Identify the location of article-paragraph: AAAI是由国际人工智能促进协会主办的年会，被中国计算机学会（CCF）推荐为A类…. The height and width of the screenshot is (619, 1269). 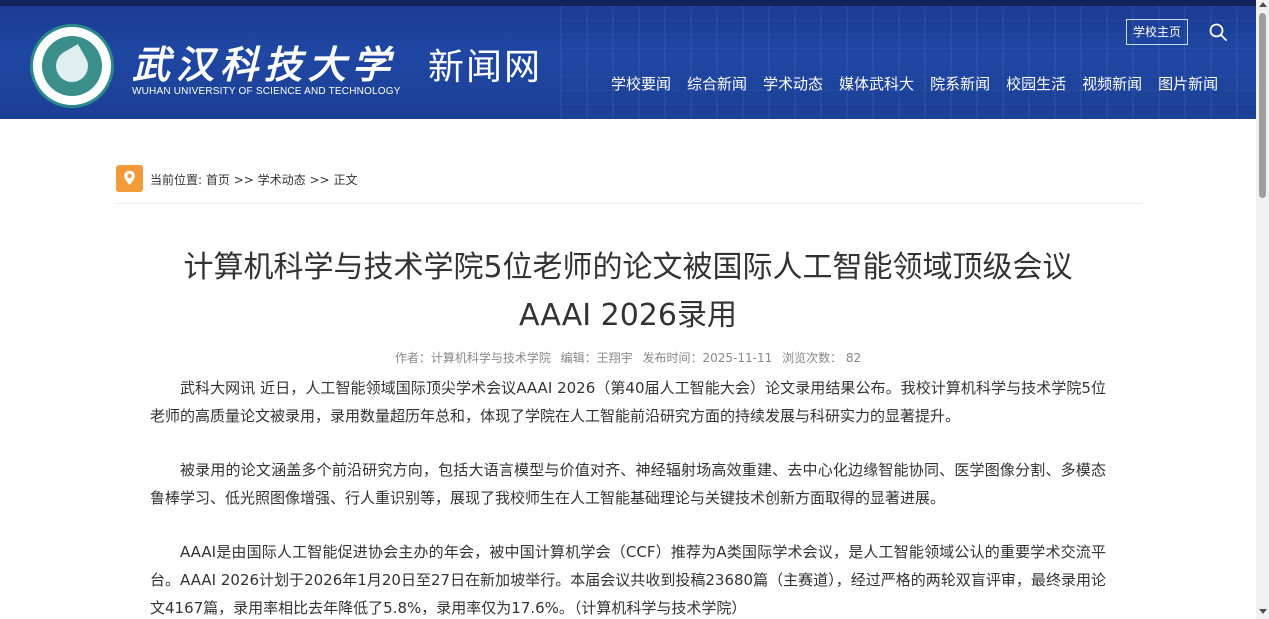
(628, 580).